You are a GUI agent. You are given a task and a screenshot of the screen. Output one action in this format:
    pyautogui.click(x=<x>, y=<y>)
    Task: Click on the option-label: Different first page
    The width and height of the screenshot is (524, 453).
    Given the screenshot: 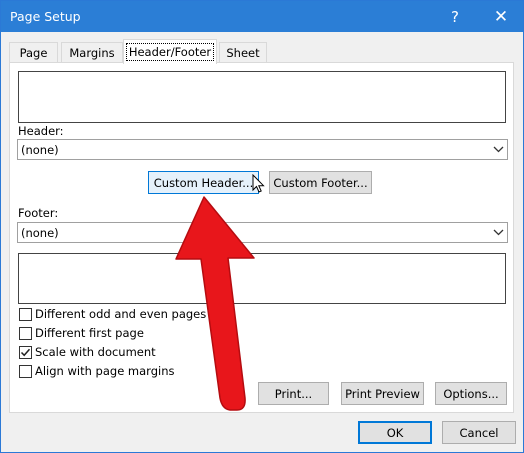 What is the action you would take?
    pyautogui.click(x=89, y=333)
    